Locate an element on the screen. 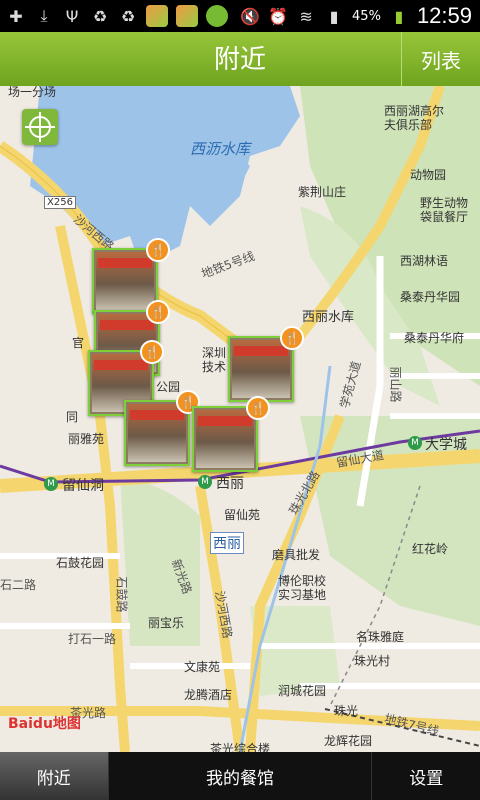  map-label: 龙辉花园 is located at coordinates (348, 741).